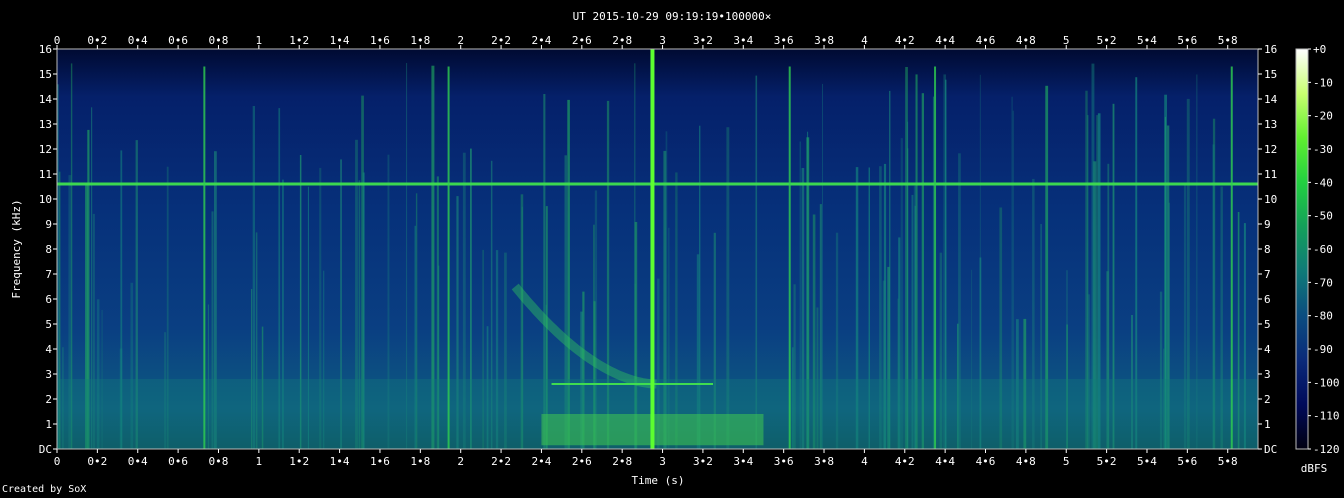 The width and height of the screenshot is (1344, 498). Describe the element at coordinates (1314, 468) in the screenshot. I see `colorbar-label: dBFS` at that location.